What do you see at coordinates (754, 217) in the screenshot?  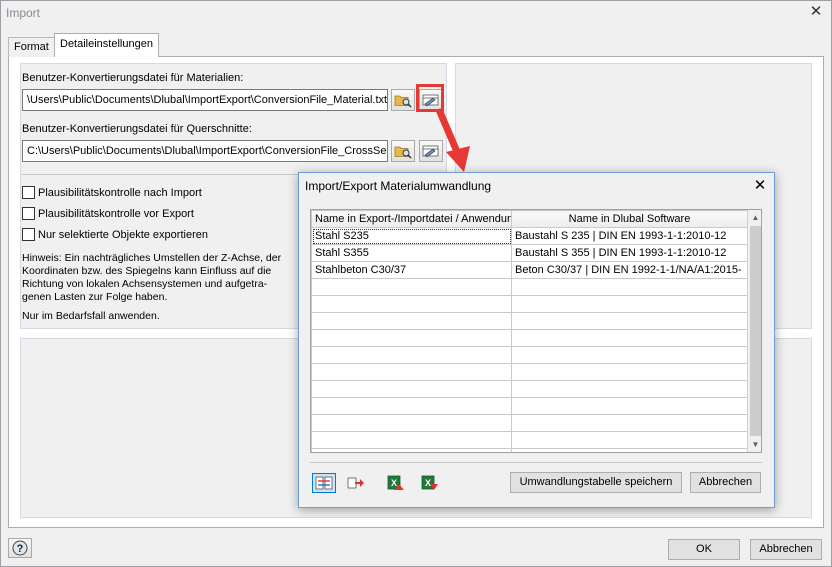 I see `scroll-up-icon: ▲` at bounding box center [754, 217].